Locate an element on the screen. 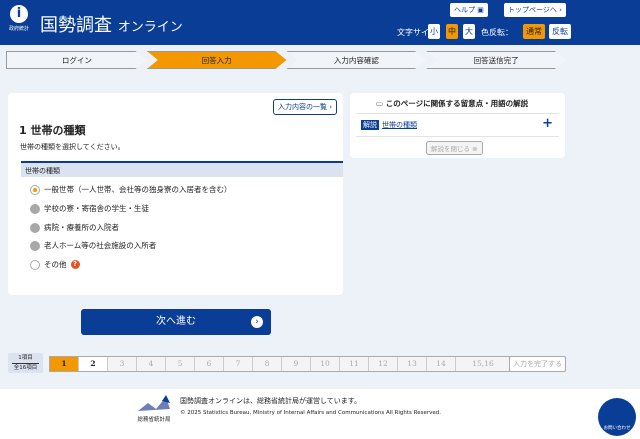 Image resolution: width=640 pixels, height=439 pixels. step-confirm: 入力内容確認 is located at coordinates (356, 60).